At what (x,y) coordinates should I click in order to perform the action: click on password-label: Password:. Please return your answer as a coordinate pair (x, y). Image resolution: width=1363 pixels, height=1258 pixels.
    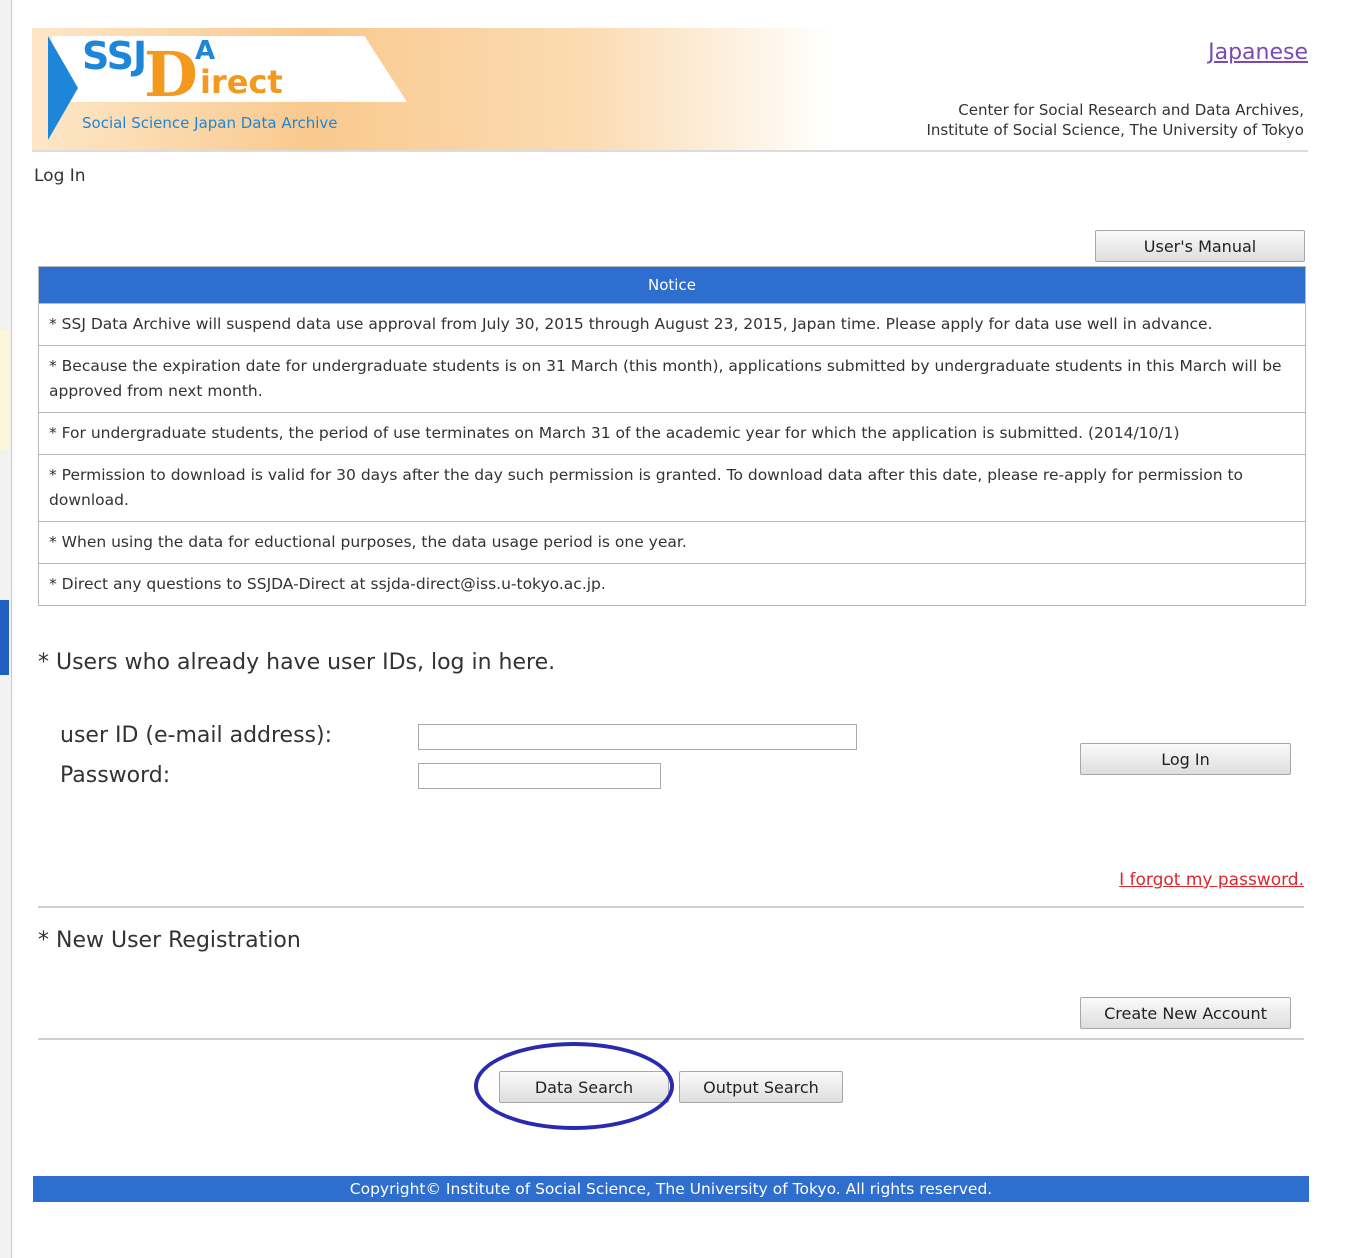
    Looking at the image, I should click on (115, 775).